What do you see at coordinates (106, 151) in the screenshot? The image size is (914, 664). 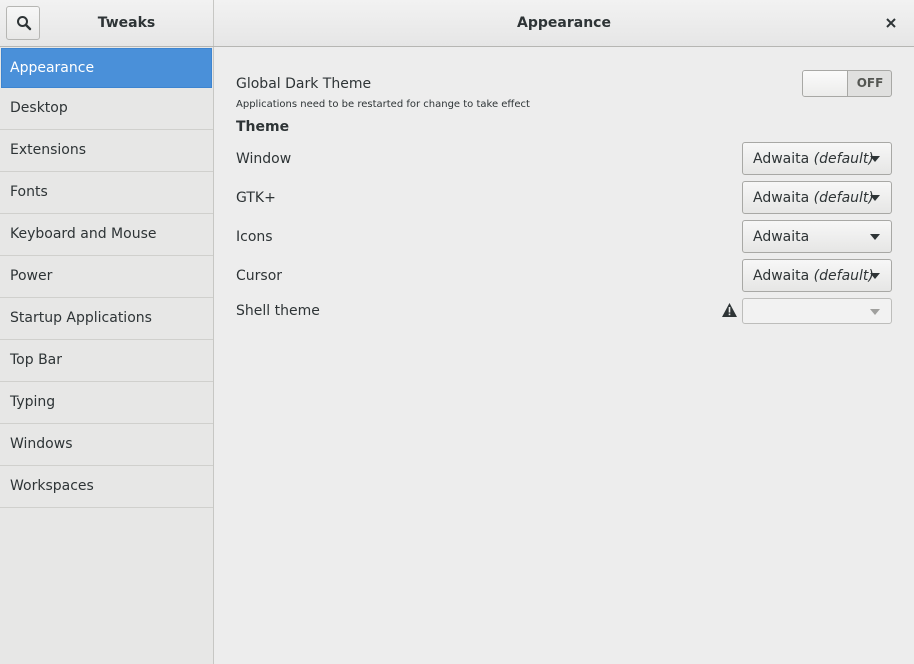 I see `sidebar-item-extensions: Extensions` at bounding box center [106, 151].